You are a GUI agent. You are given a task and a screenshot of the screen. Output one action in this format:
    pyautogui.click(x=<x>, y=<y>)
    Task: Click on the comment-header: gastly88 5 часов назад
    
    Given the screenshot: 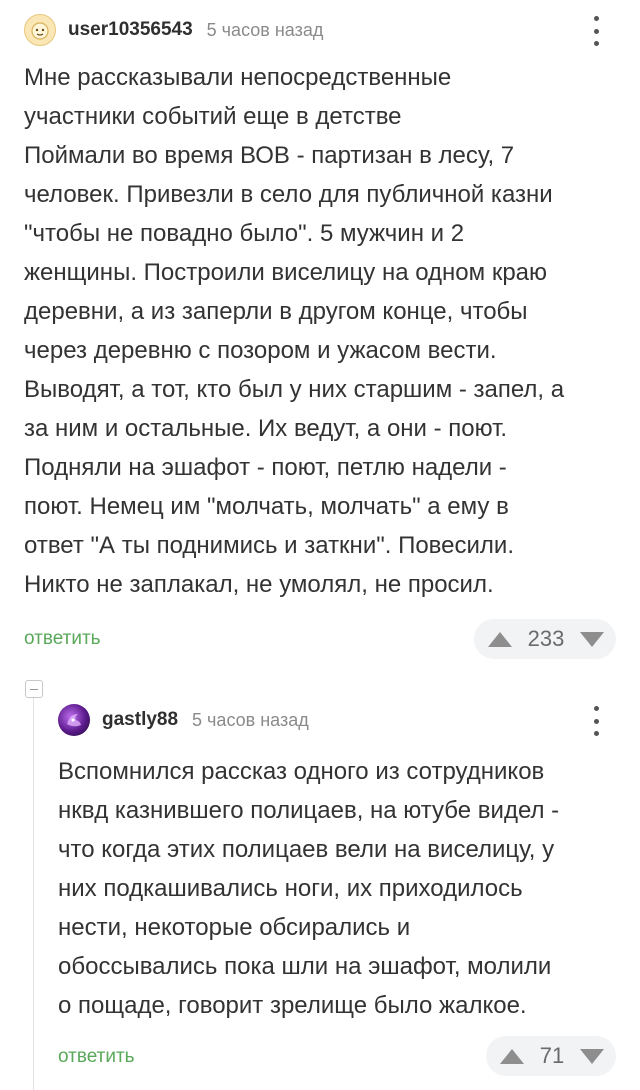 What is the action you would take?
    pyautogui.click(x=183, y=720)
    